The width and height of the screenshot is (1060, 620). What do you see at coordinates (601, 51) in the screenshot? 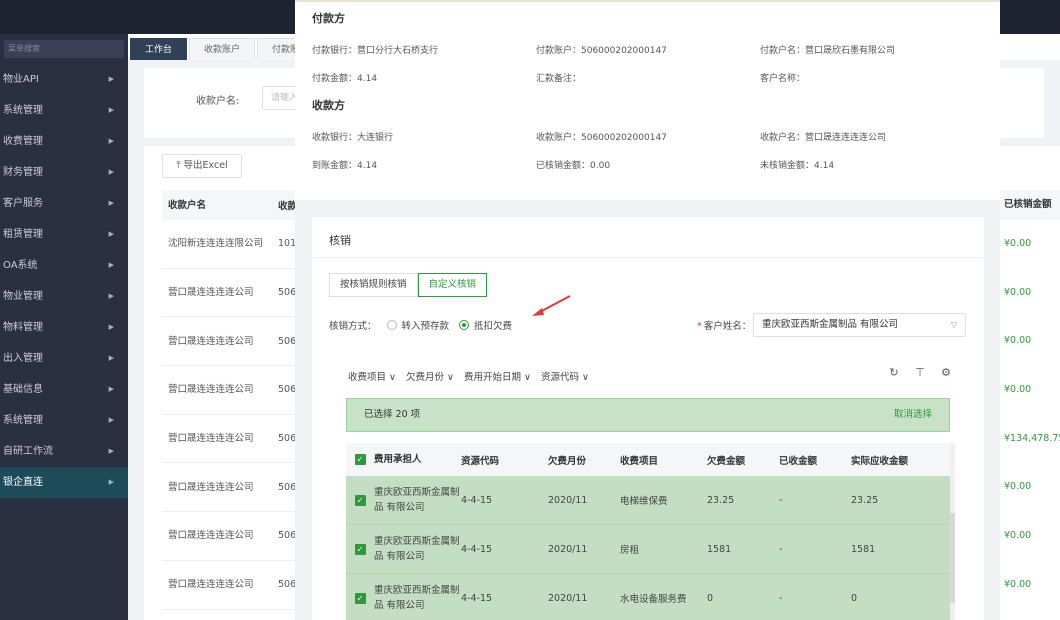
I see `payer-account: 付款账户：506000202000147` at bounding box center [601, 51].